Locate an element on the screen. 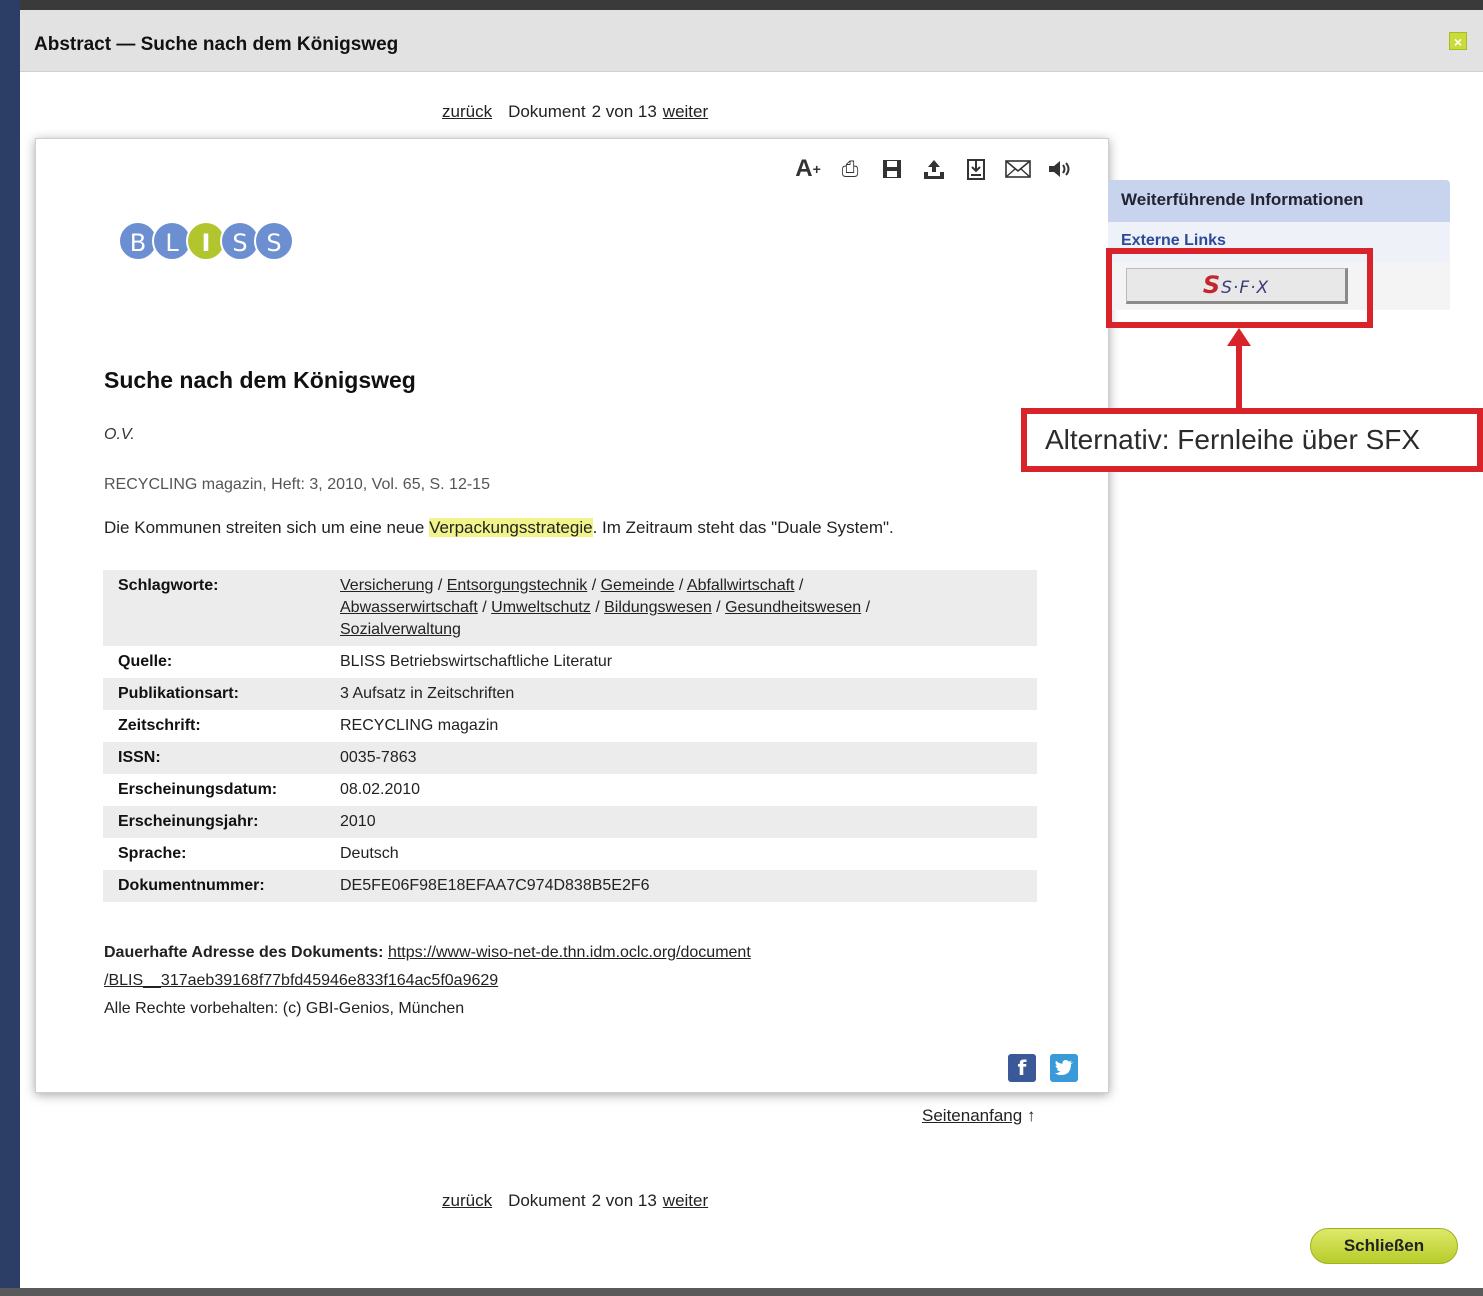 The image size is (1483, 1296). mail-icon is located at coordinates (1018, 169).